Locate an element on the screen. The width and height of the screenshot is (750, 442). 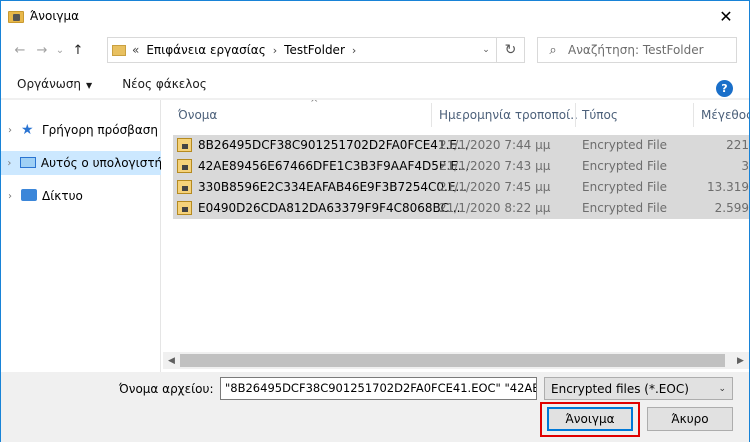
scroll-left-icon: ◀ is located at coordinates (171, 360).